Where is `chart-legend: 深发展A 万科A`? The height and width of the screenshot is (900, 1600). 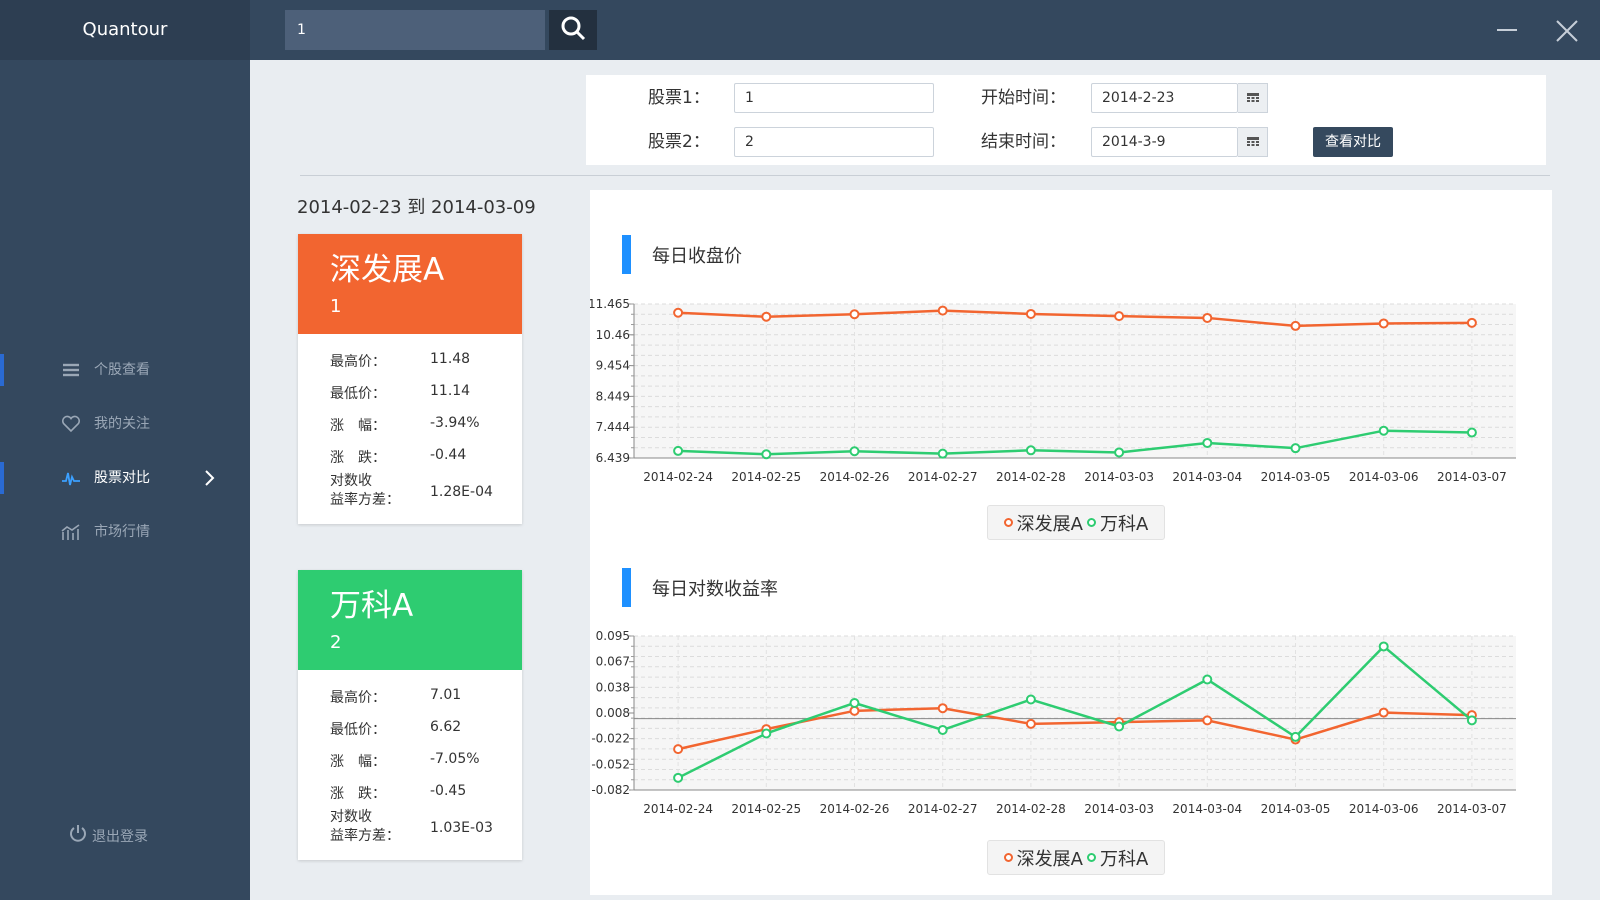 chart-legend: 深发展A 万科A is located at coordinates (1076, 522).